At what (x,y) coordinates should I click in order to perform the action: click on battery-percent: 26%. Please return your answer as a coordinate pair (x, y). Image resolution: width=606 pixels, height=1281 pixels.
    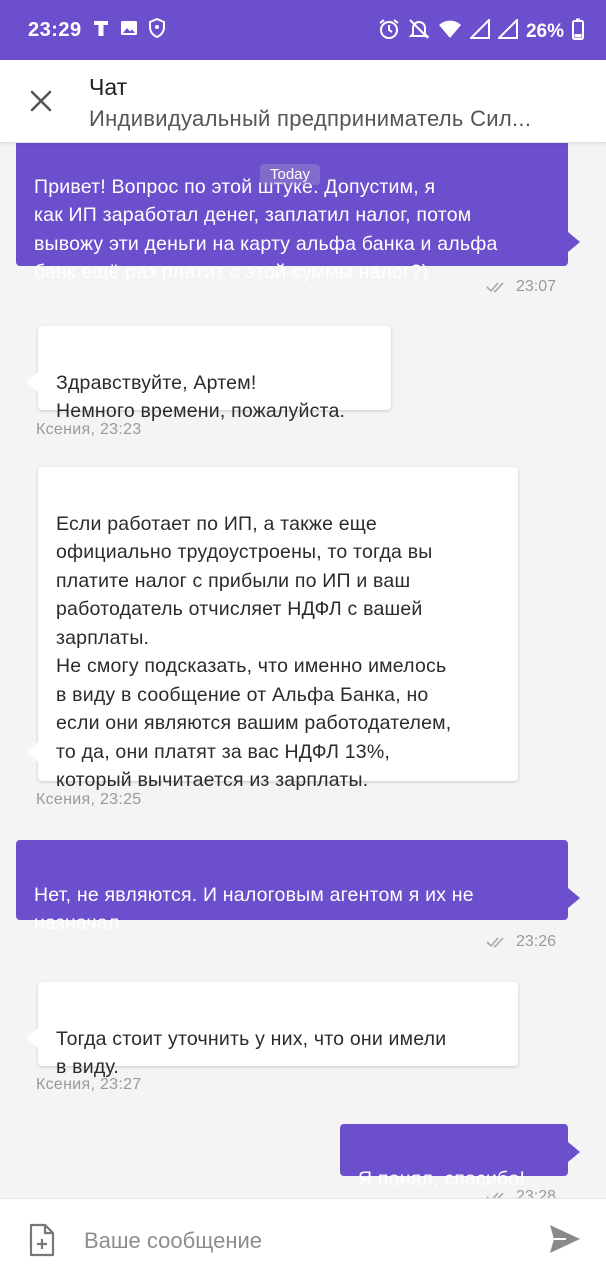
    Looking at the image, I should click on (544, 31).